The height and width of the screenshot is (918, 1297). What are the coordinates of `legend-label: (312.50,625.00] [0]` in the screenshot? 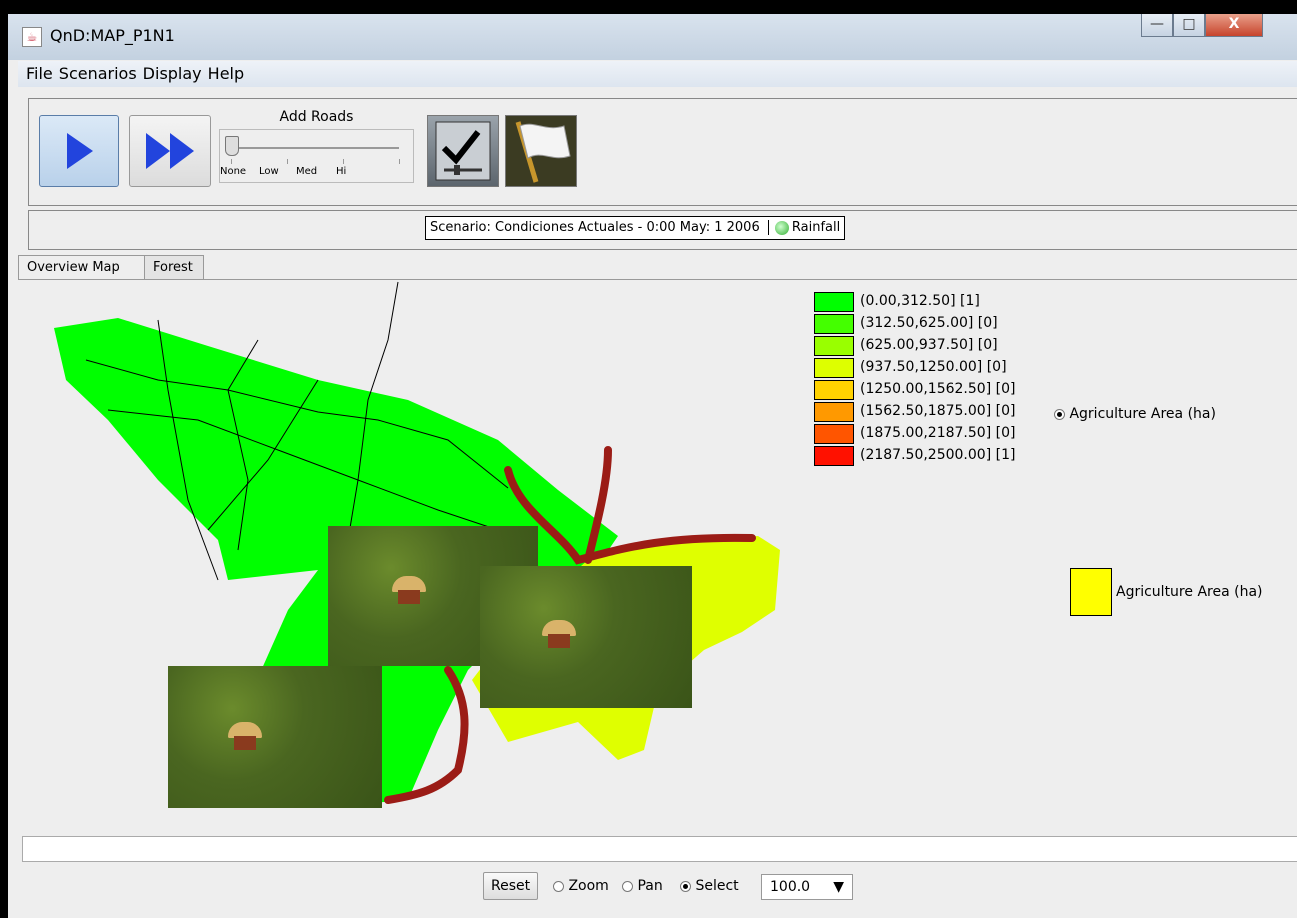 It's located at (929, 323).